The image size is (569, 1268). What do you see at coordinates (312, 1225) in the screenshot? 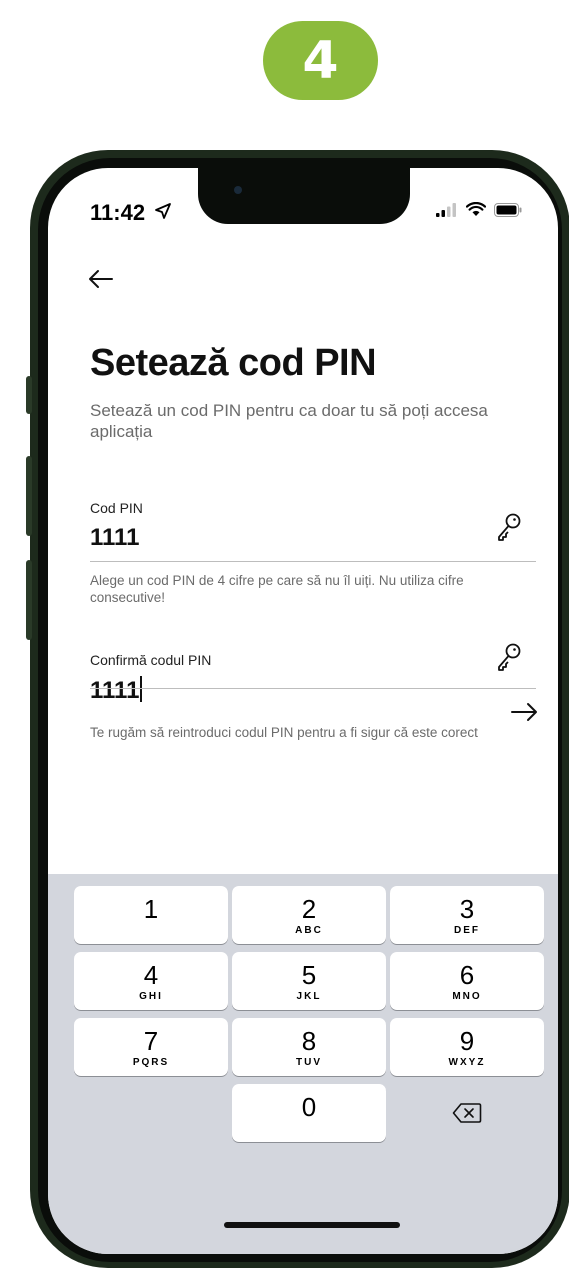
I see `home-indicator` at bounding box center [312, 1225].